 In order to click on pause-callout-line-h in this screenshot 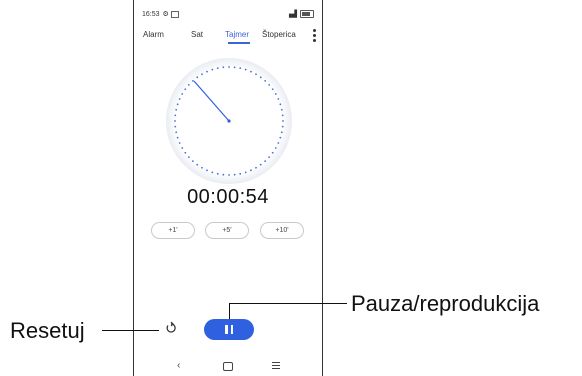, I will do `click(288, 303)`.